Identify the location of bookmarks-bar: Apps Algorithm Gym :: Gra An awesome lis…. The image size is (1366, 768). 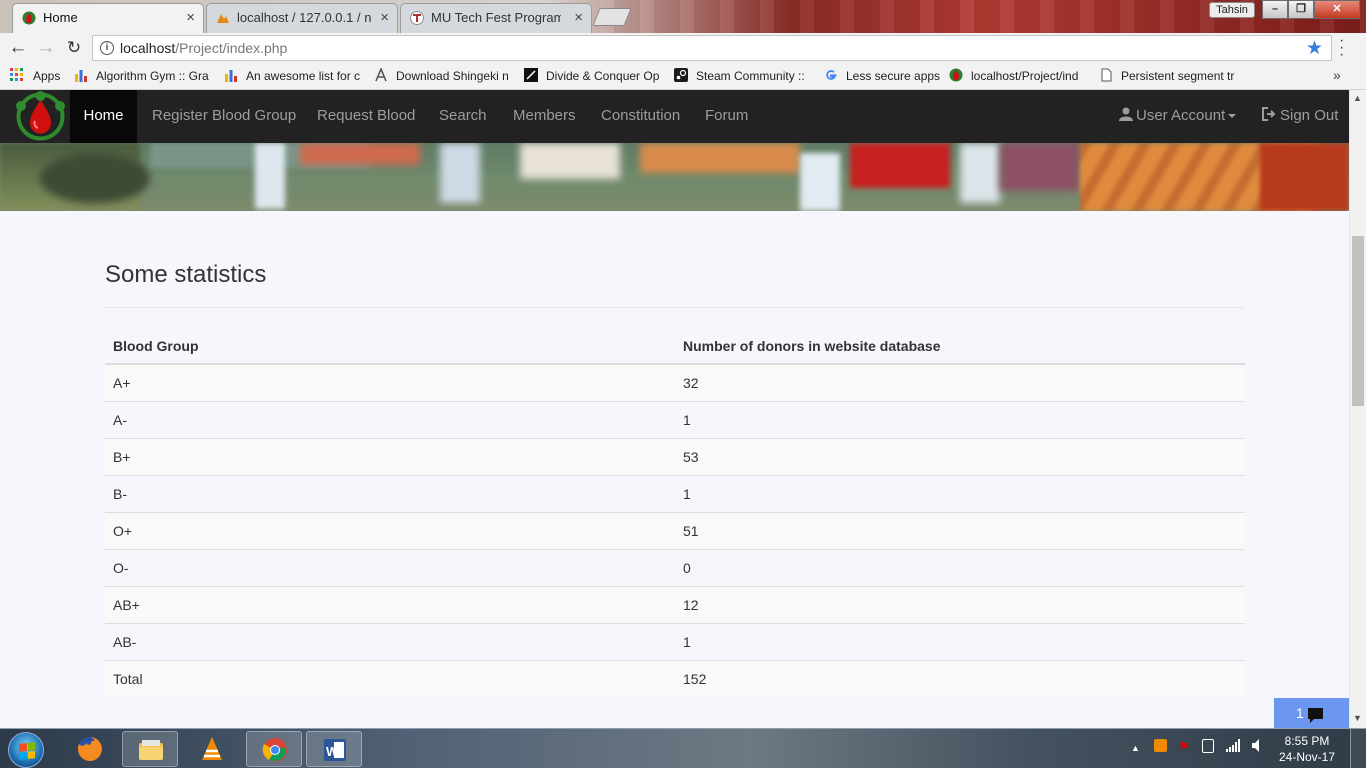
(683, 76).